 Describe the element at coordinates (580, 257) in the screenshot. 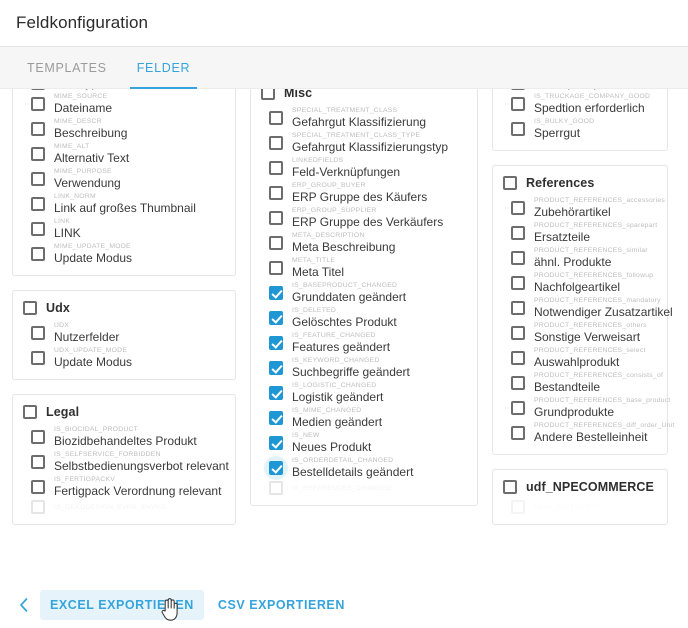

I see `field-checkbox-row: PRODUCT_REFERENCES_similar ähnl. Produkte` at that location.